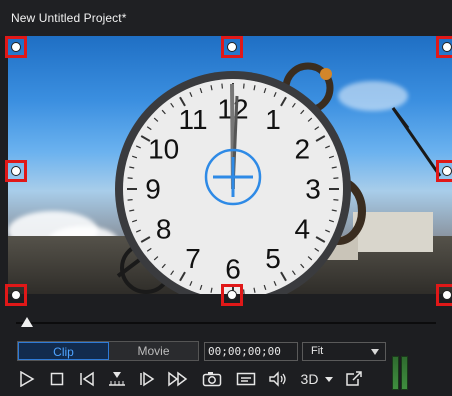 Image resolution: width=452 pixels, height=396 pixels. I want to click on subtitles-button, so click(246, 379).